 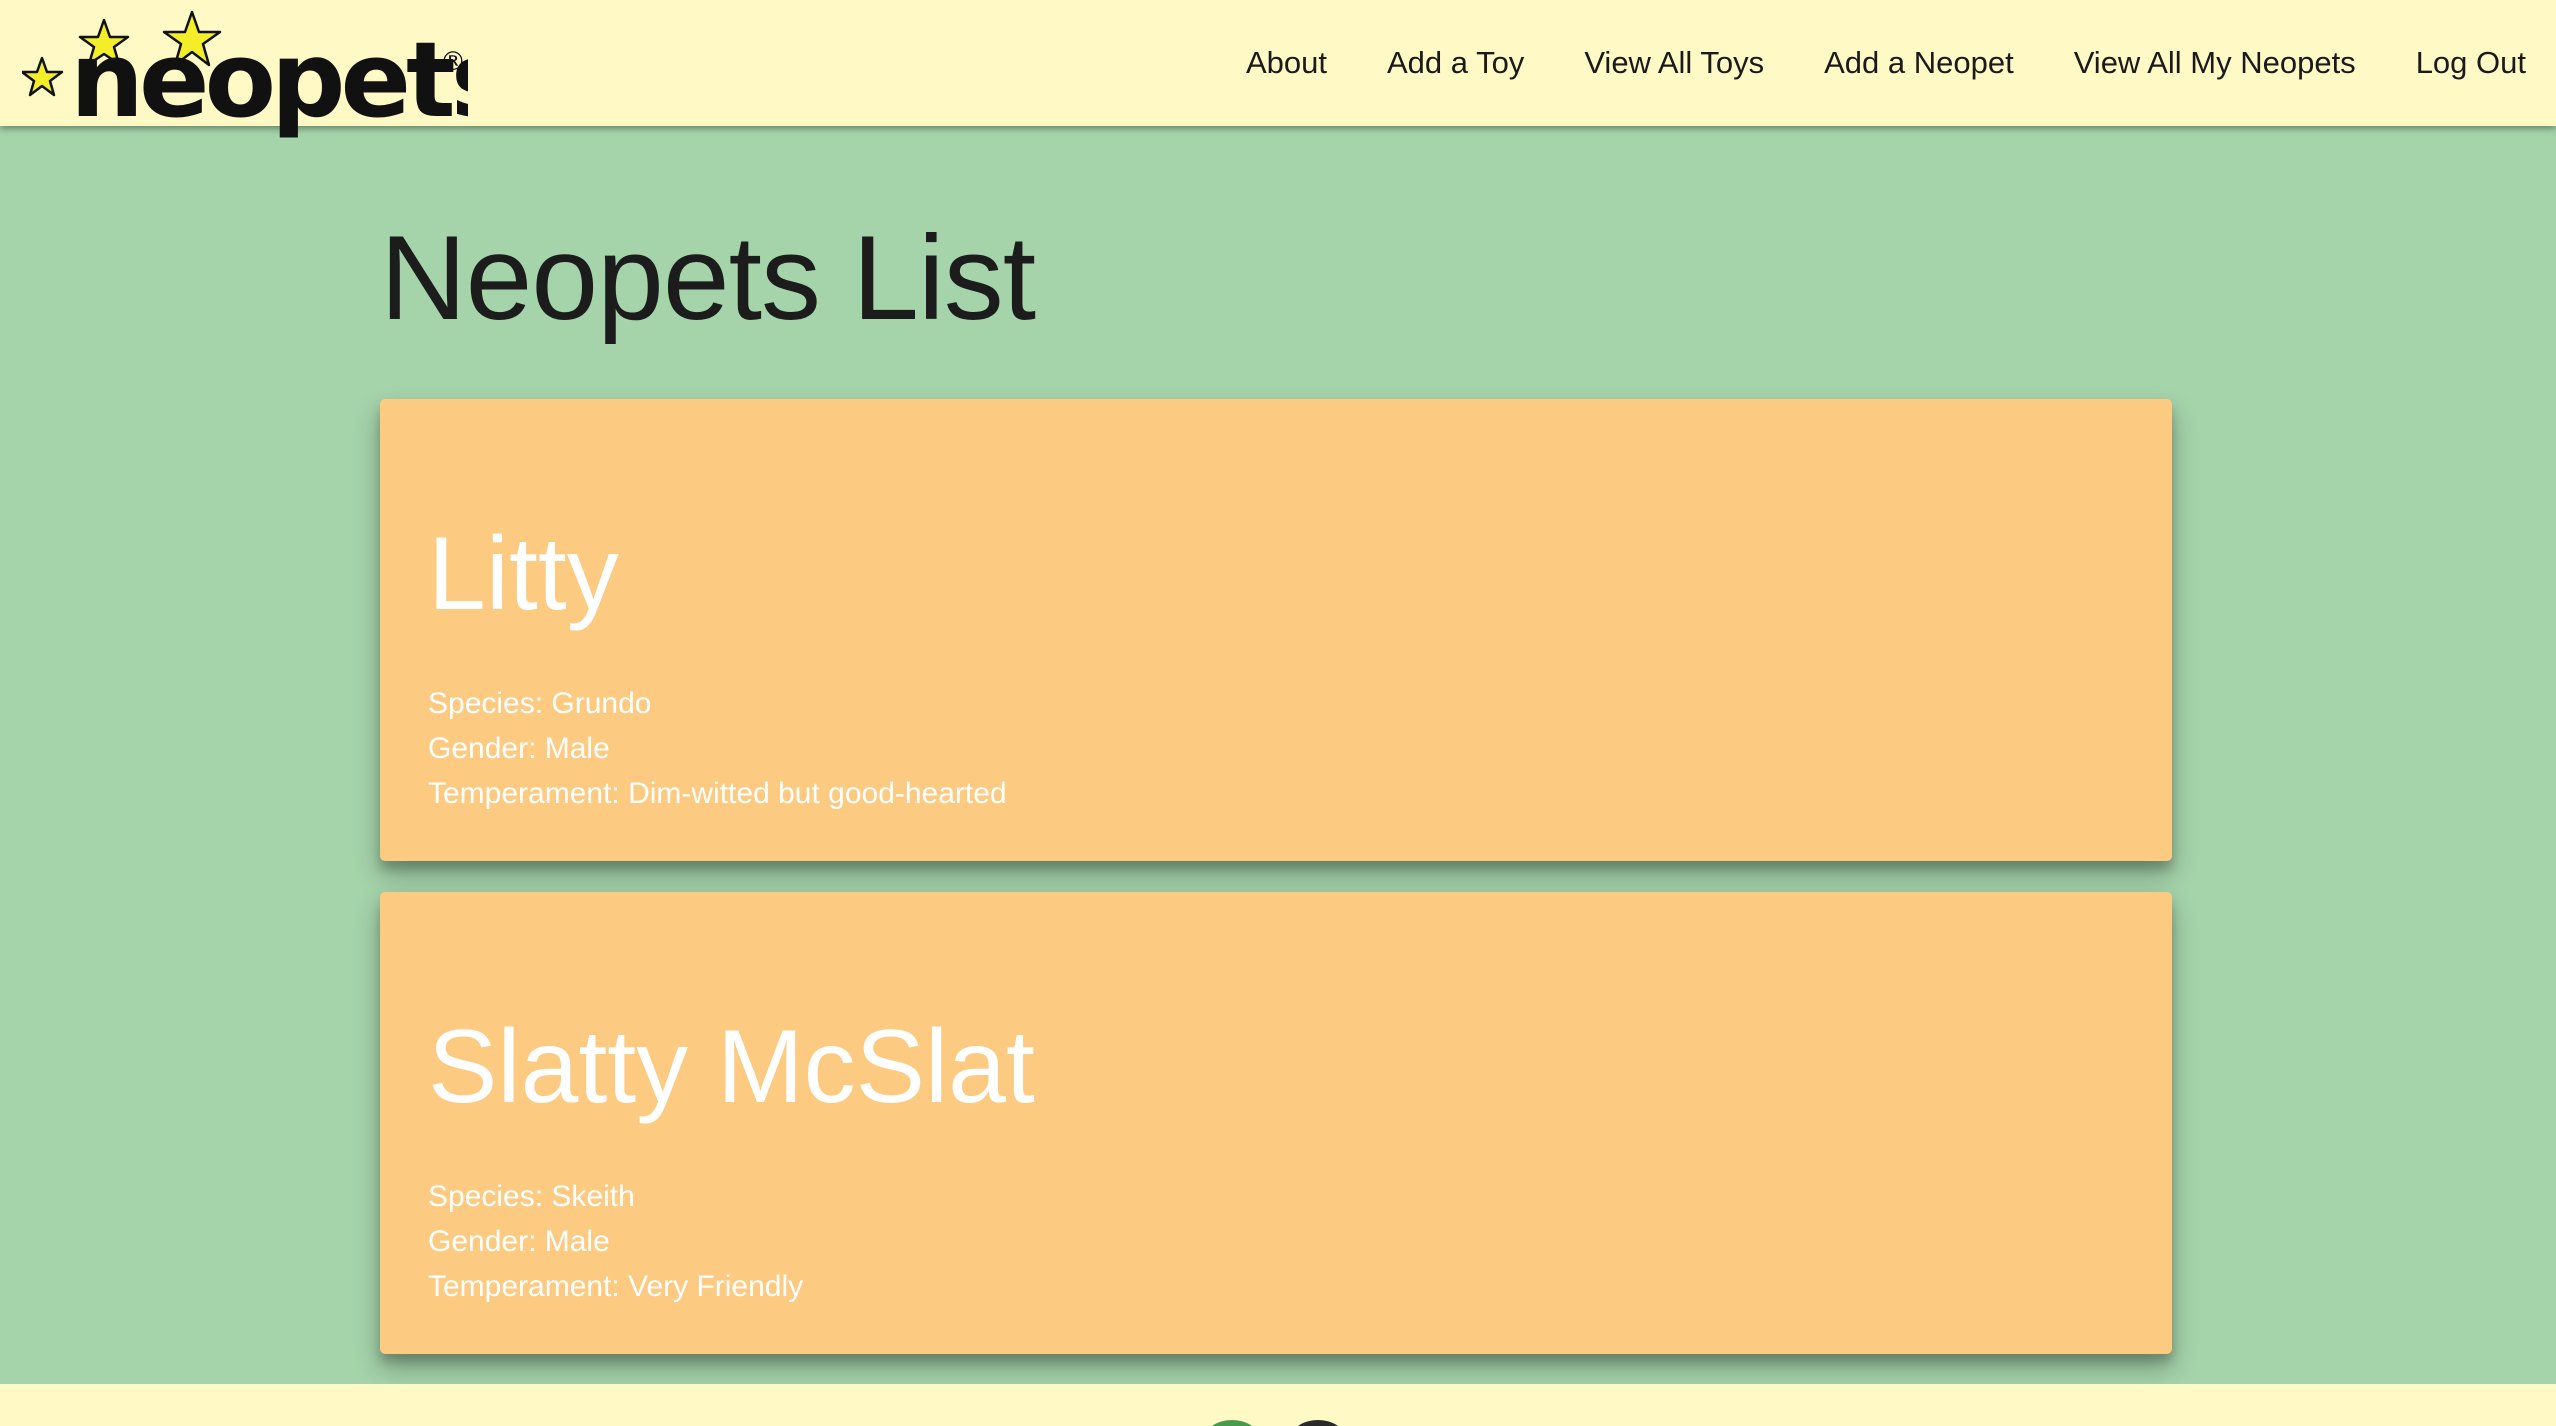 I want to click on nav-link-add-neopet: Add a Neopet, so click(x=1919, y=63).